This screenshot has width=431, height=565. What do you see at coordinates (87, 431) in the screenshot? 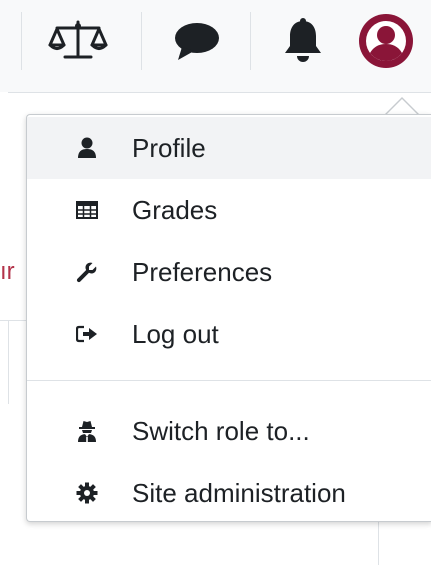
I see `user-secret-icon` at bounding box center [87, 431].